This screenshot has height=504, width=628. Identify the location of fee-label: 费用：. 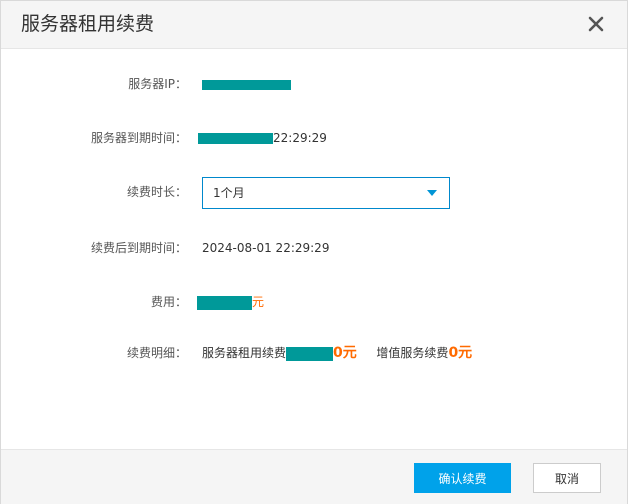
(168, 302).